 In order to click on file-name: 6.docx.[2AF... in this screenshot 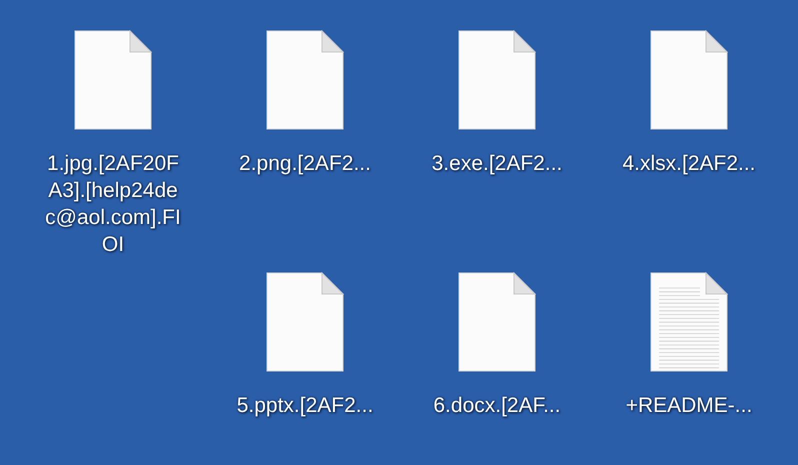, I will do `click(497, 405)`.